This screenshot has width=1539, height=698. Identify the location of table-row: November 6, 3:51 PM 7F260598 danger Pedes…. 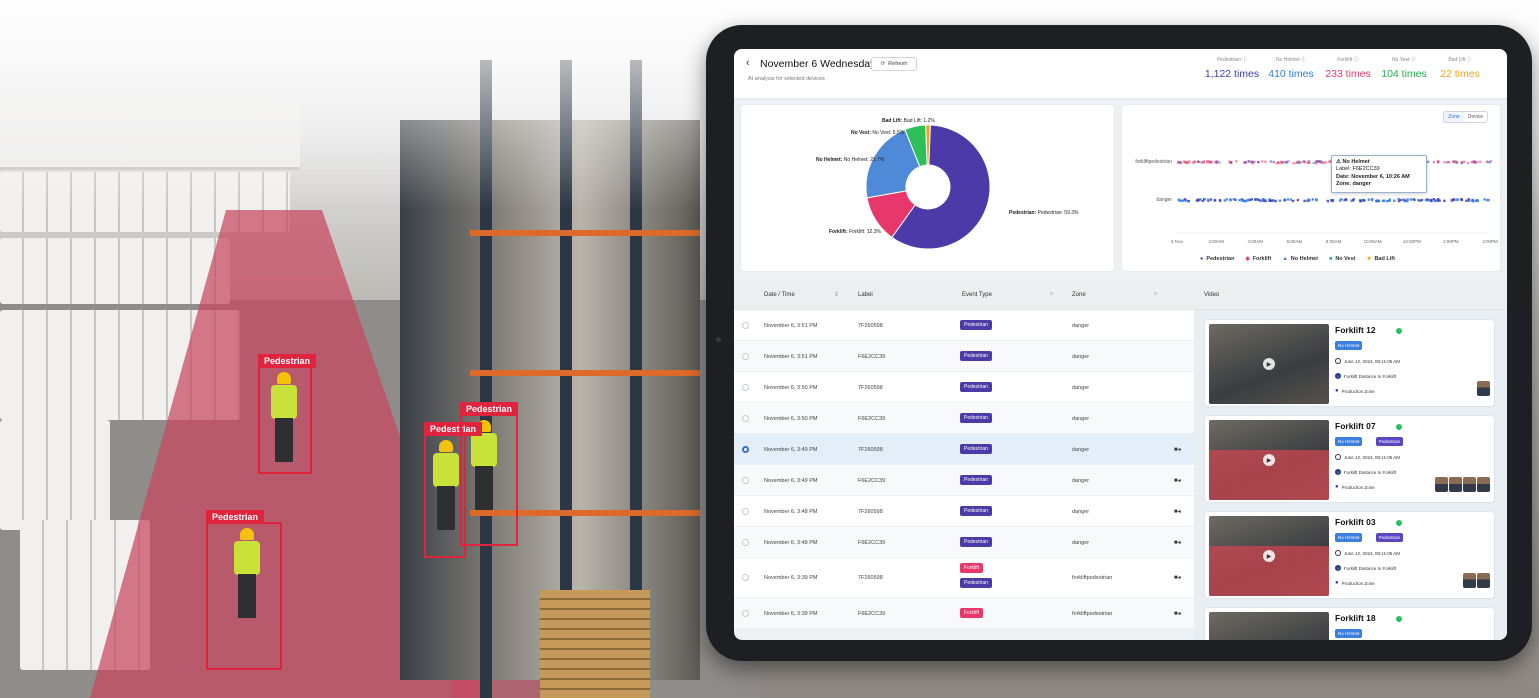
(964, 325).